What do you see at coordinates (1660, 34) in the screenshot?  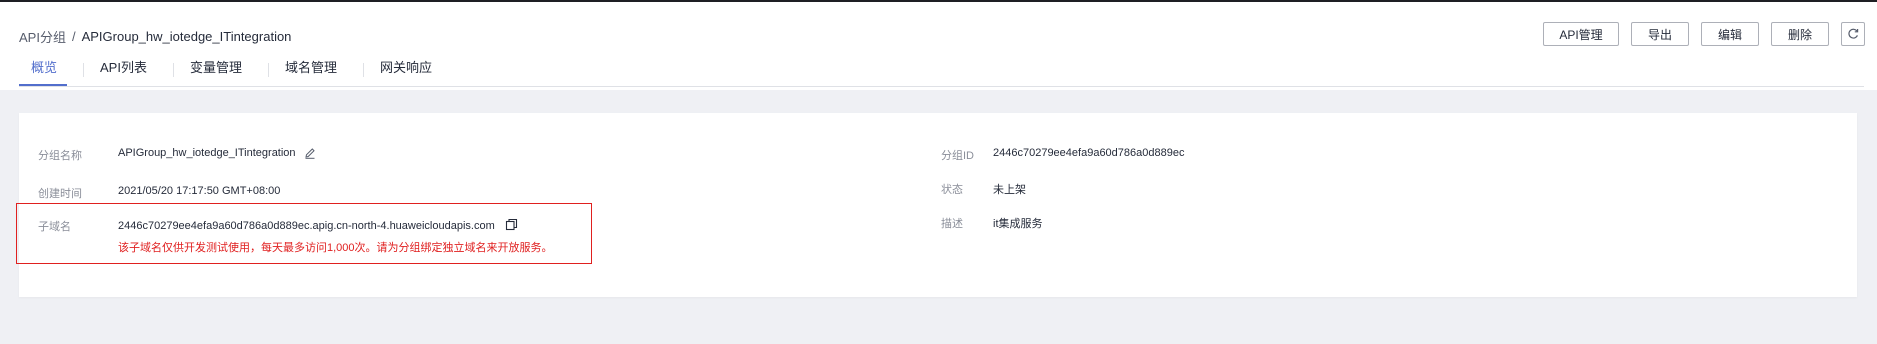 I see `export-button: 导出` at bounding box center [1660, 34].